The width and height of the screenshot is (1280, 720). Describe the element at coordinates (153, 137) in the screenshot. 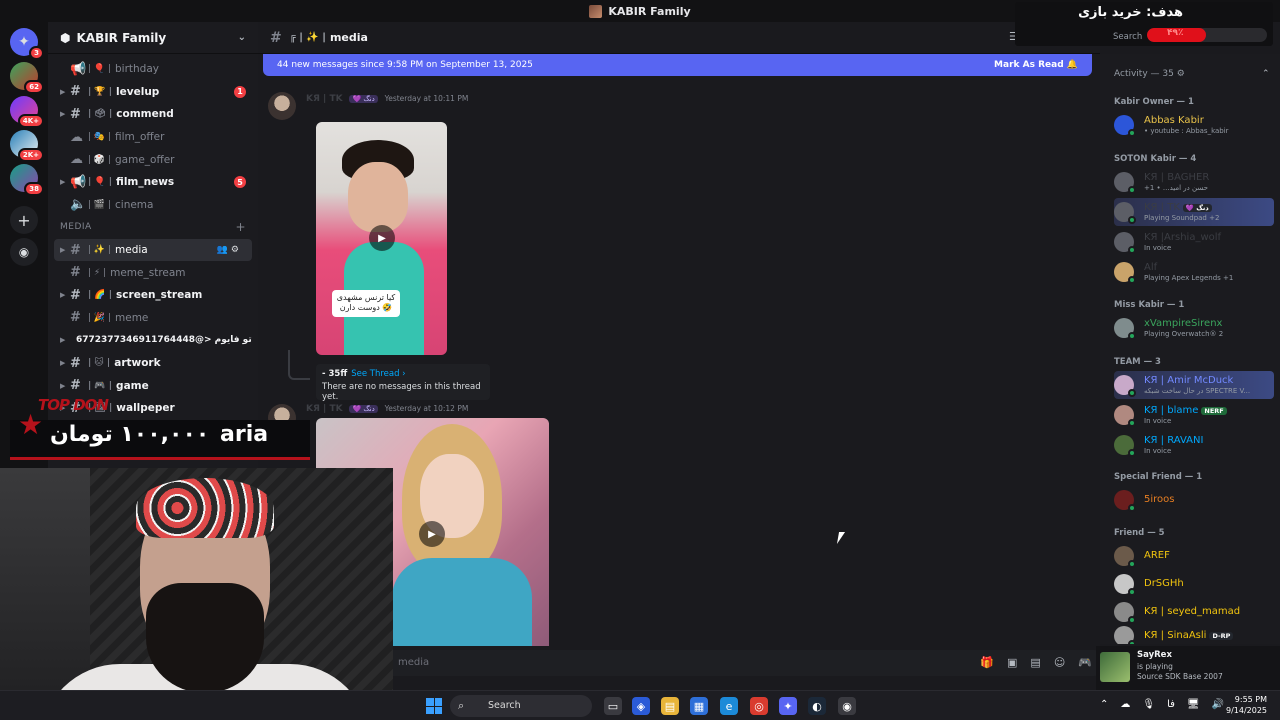

I see `channel-film-offer: ☁ | 🎭 | film_offer` at that location.